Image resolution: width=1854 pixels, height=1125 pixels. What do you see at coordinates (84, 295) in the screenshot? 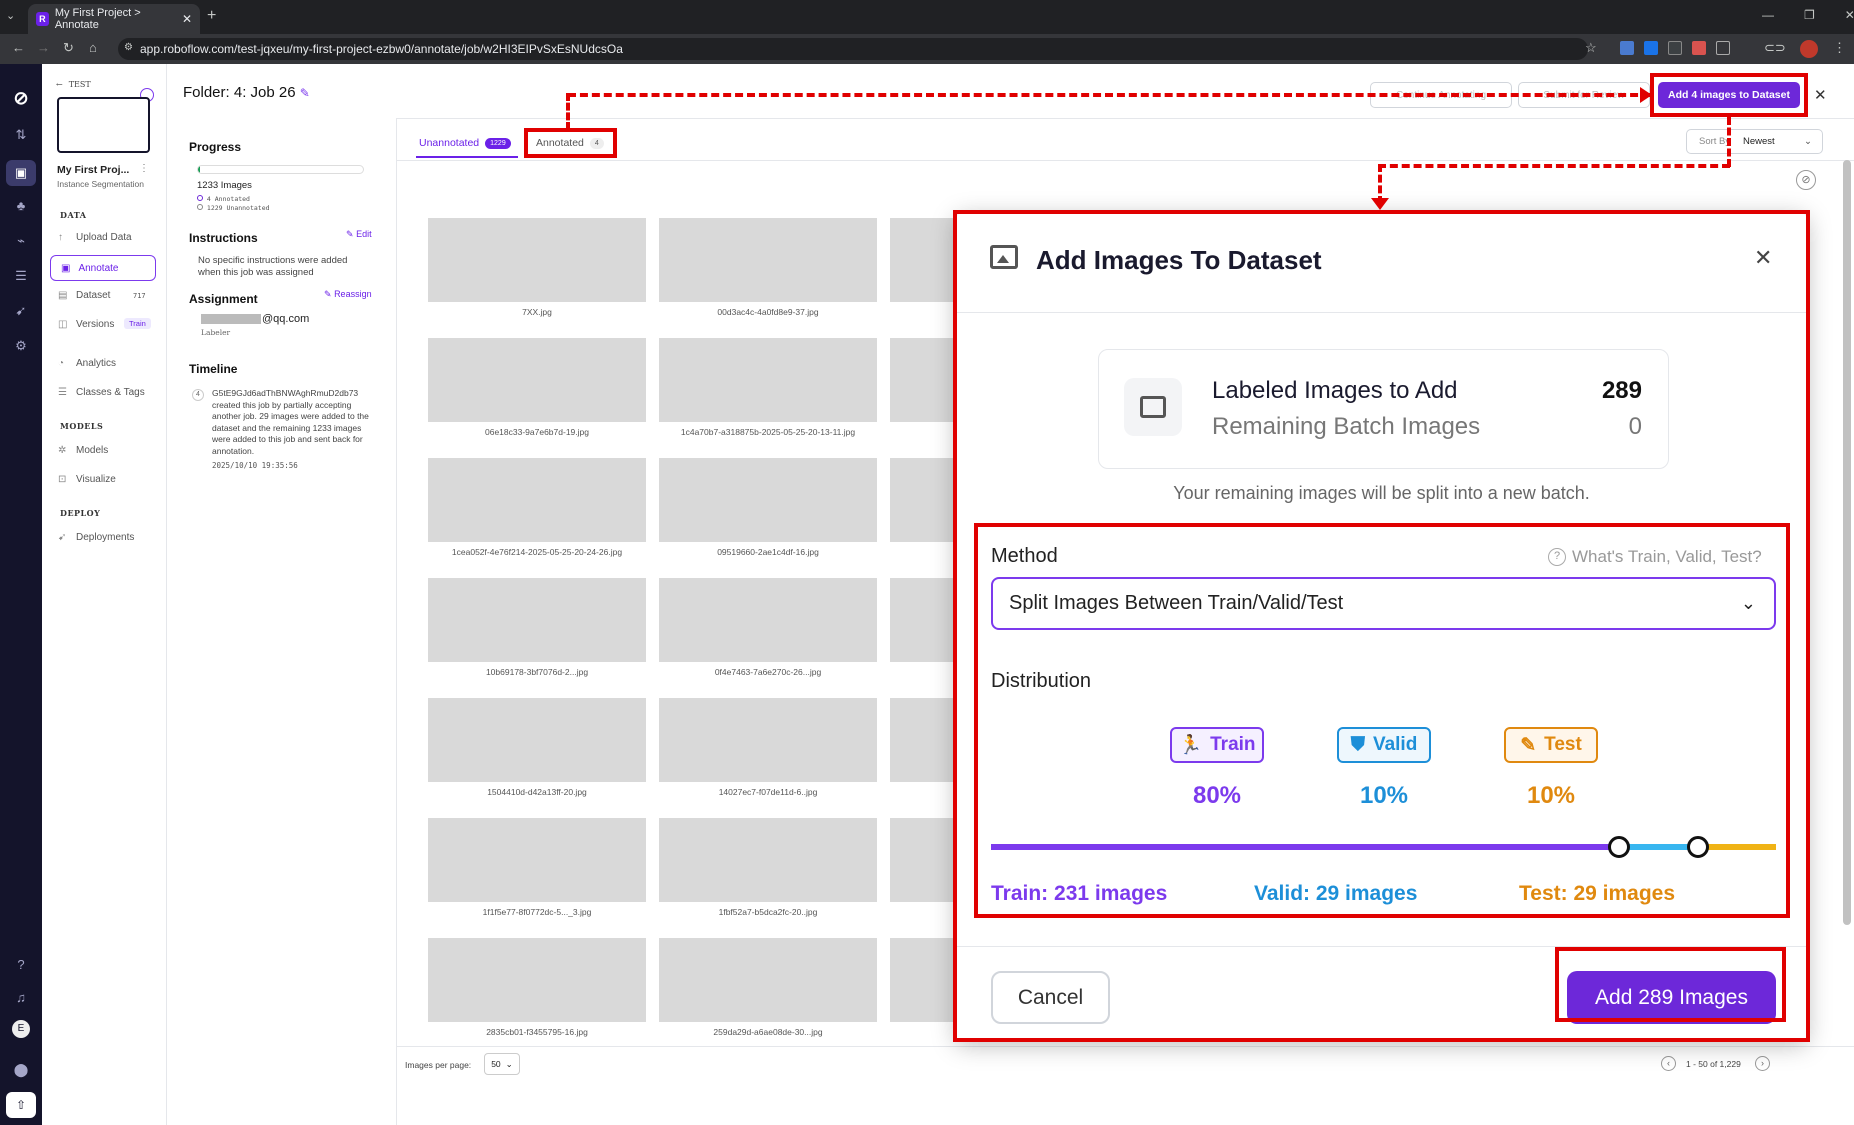
I see `nav-dataset: ▤ Dataset` at bounding box center [84, 295].